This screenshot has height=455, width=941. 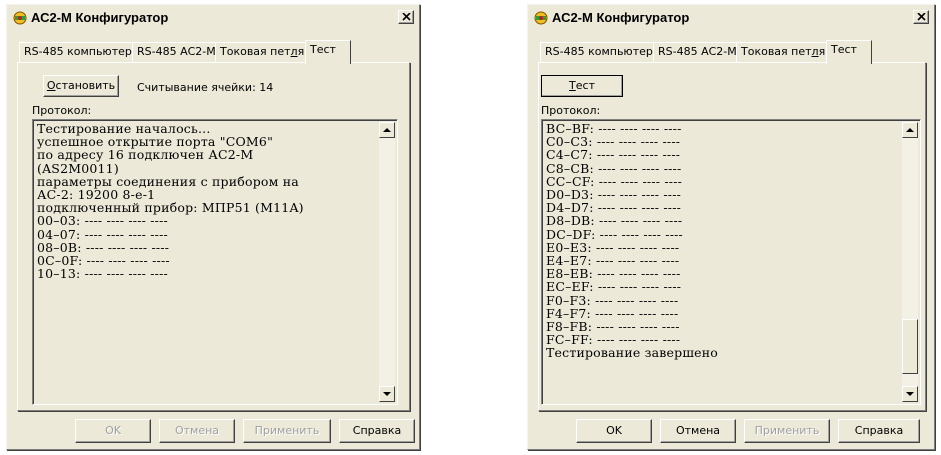 What do you see at coordinates (102, 221) in the screenshot?
I see `log-line: 00–03: ---- ---- ---- ----` at bounding box center [102, 221].